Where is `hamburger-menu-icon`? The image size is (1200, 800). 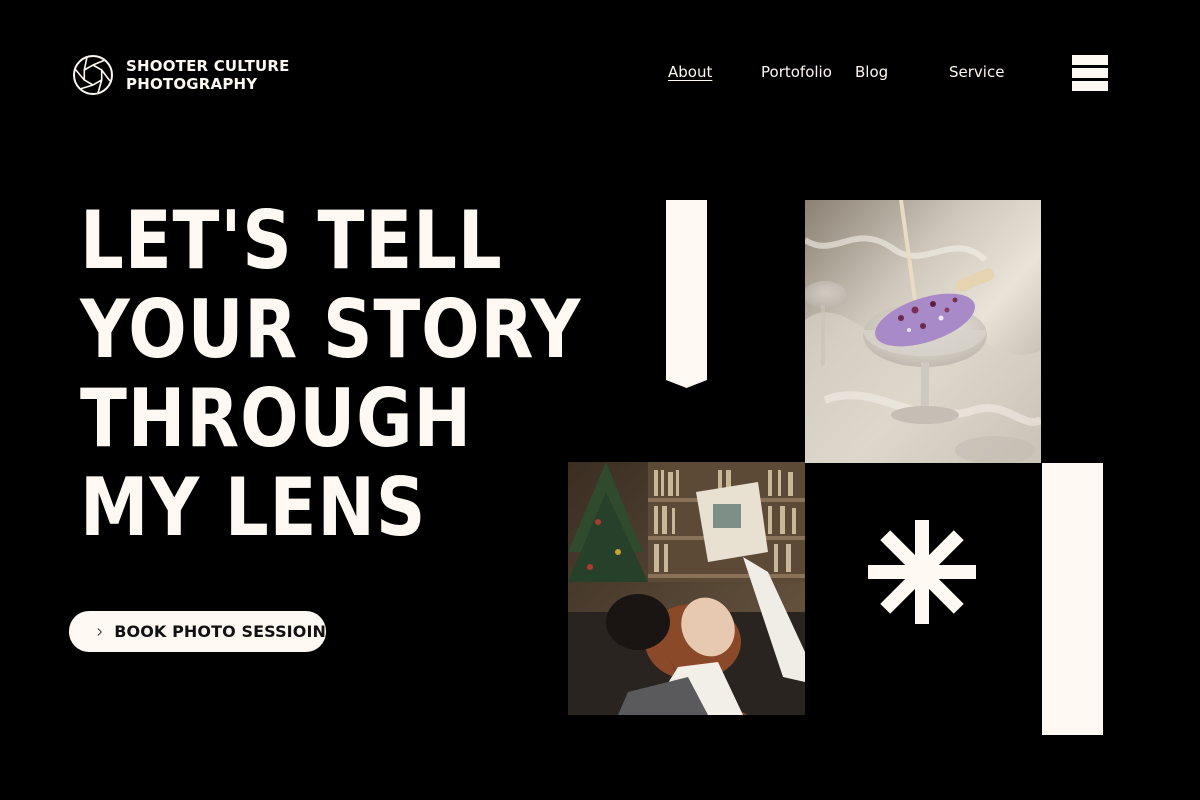 hamburger-menu-icon is located at coordinates (1090, 73).